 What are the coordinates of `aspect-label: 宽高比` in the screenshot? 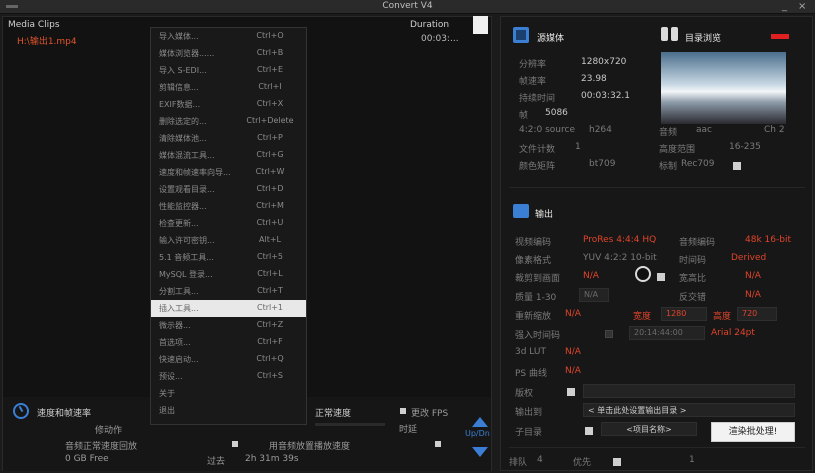 It's located at (693, 279).